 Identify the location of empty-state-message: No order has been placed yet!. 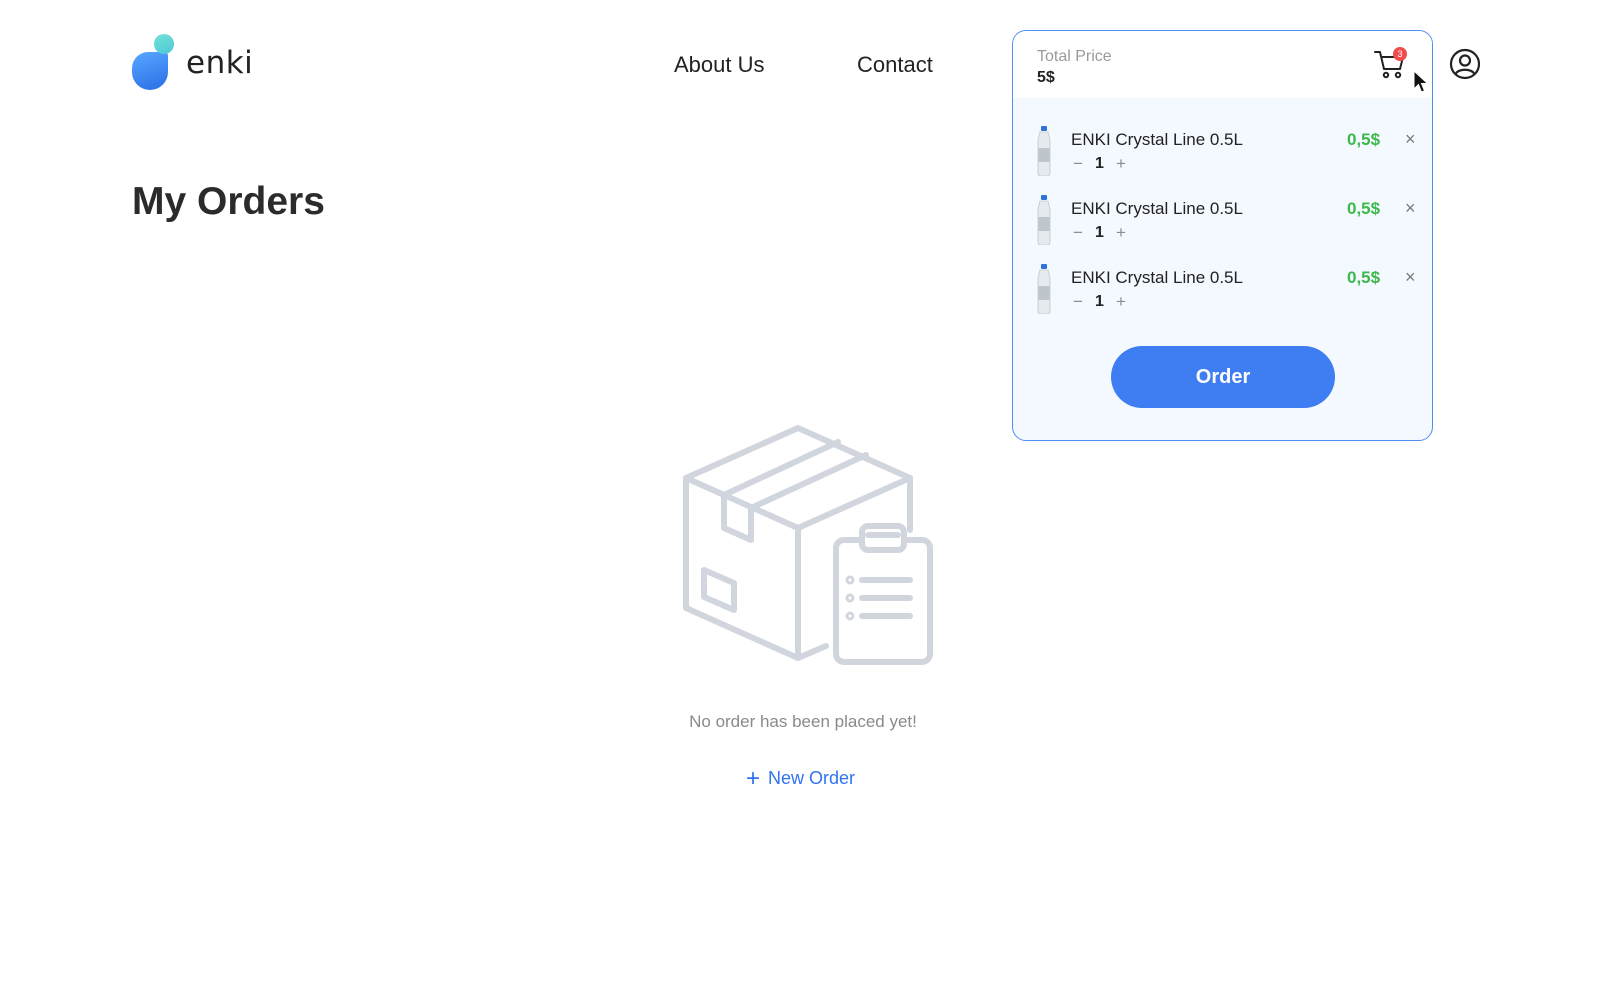
(803, 721).